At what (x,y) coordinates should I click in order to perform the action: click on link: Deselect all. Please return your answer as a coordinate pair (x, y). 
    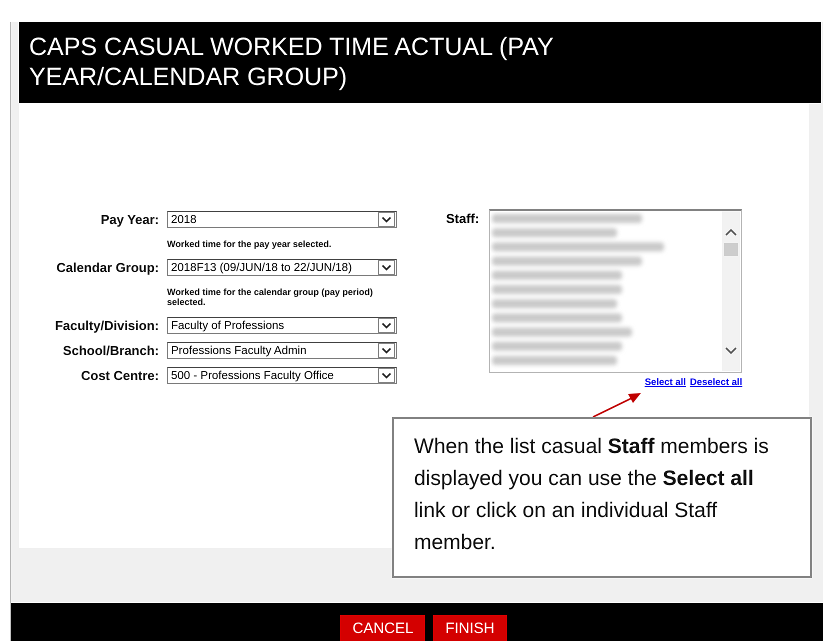
    Looking at the image, I should click on (716, 382).